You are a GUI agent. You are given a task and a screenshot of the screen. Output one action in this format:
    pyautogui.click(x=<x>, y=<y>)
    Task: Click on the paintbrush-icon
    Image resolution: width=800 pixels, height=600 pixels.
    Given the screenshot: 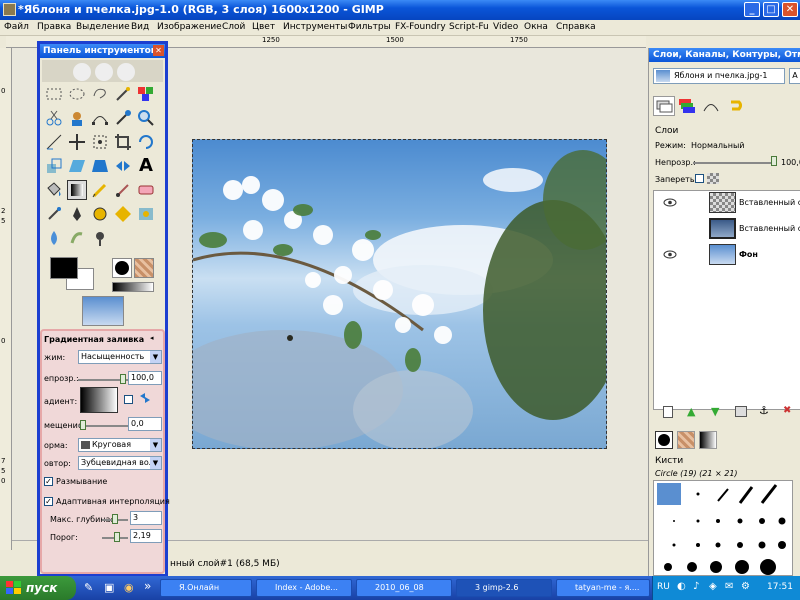 What is the action you would take?
    pyautogui.click(x=123, y=190)
    